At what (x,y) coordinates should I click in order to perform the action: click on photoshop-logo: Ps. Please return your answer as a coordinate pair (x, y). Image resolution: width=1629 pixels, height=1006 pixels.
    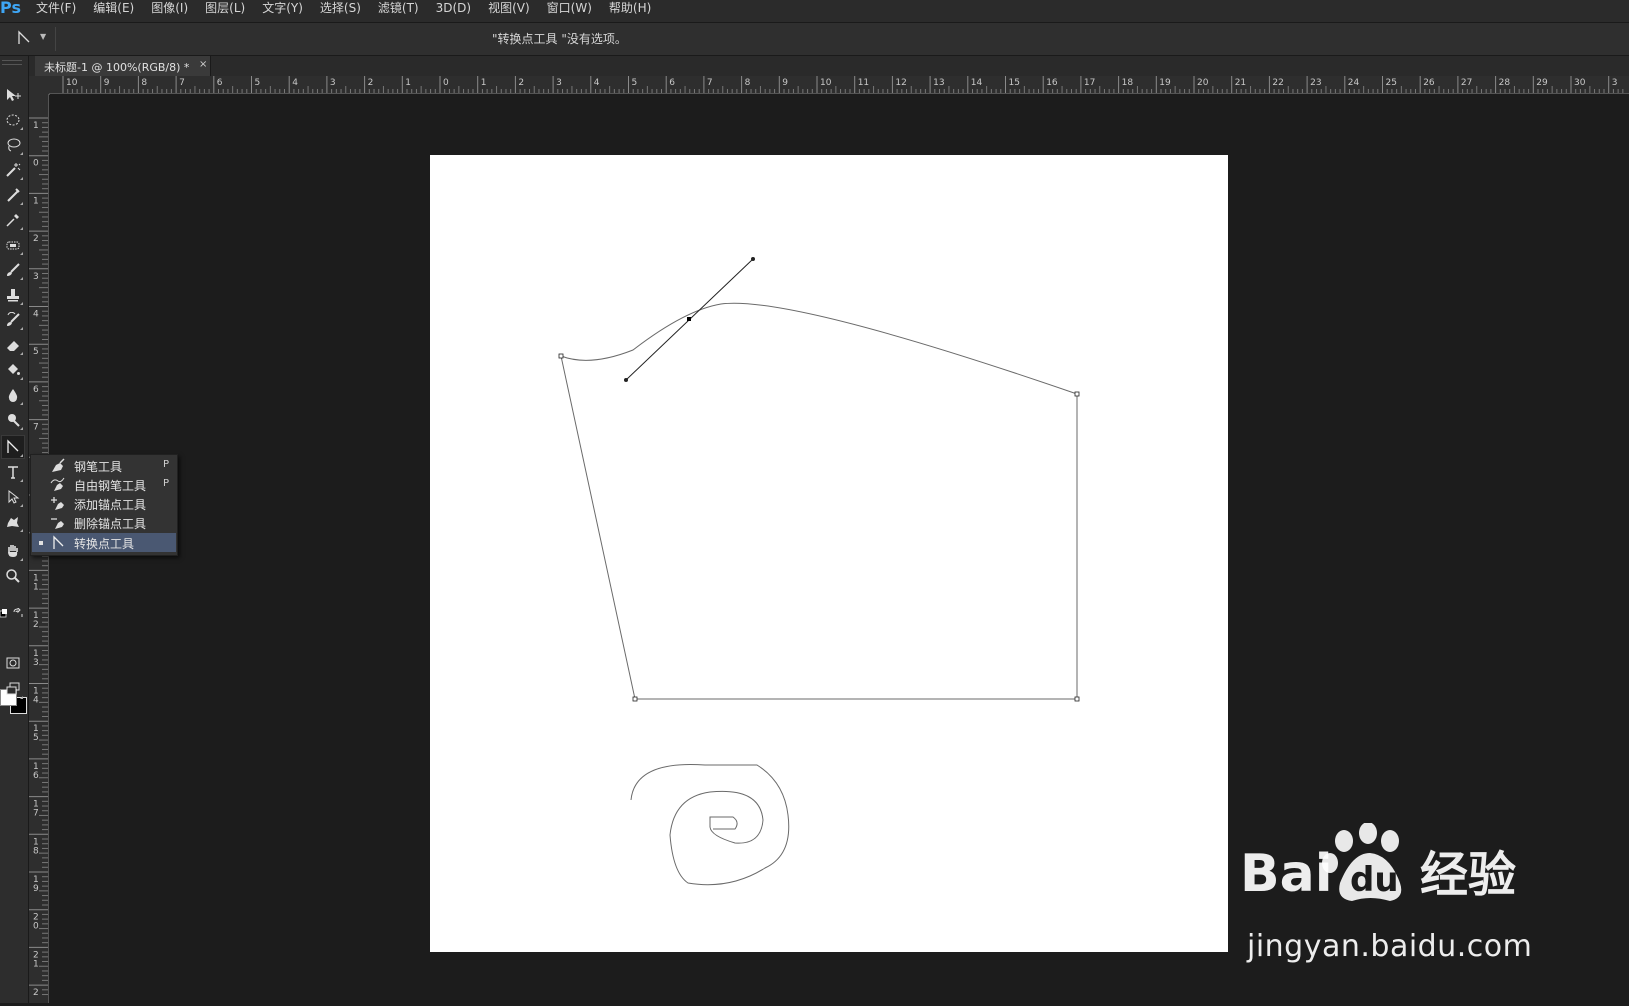
    Looking at the image, I should click on (10, 8).